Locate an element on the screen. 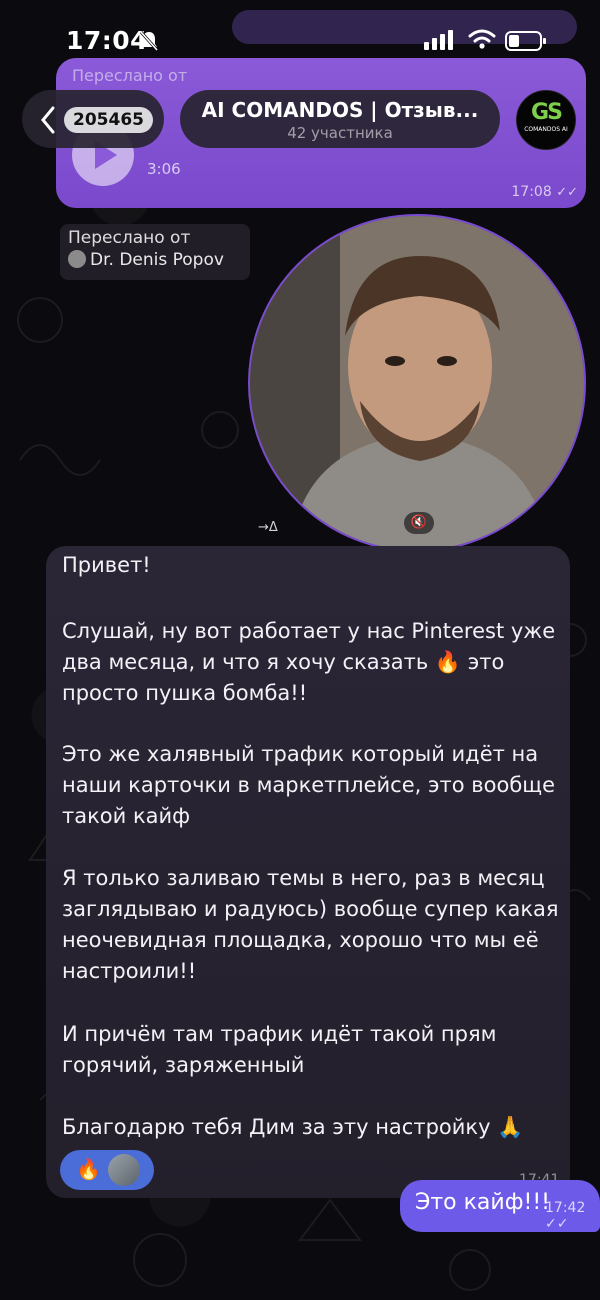  outgoing-message-text: Это кайф!!! is located at coordinates (482, 1202).